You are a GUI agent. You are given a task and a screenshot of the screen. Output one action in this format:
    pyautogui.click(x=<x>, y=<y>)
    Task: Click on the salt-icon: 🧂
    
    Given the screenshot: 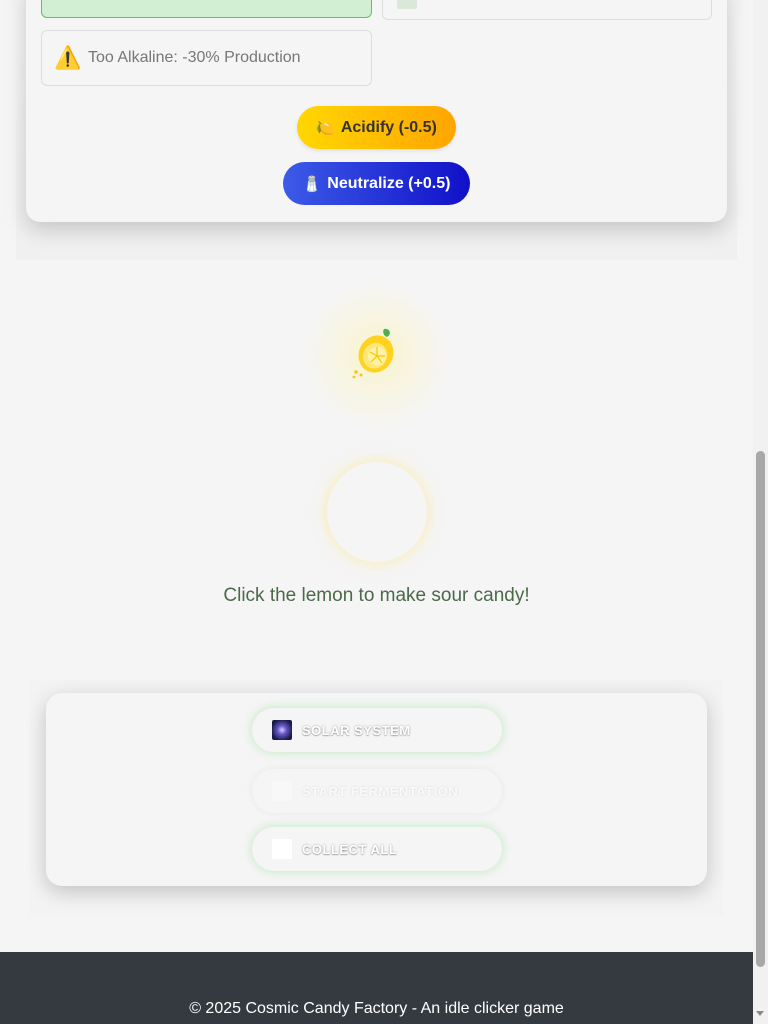 What is the action you would take?
    pyautogui.click(x=312, y=184)
    